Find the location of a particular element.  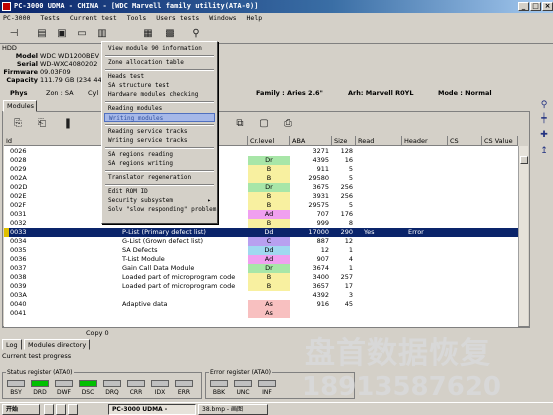

col-read: Read is located at coordinates (379, 141).